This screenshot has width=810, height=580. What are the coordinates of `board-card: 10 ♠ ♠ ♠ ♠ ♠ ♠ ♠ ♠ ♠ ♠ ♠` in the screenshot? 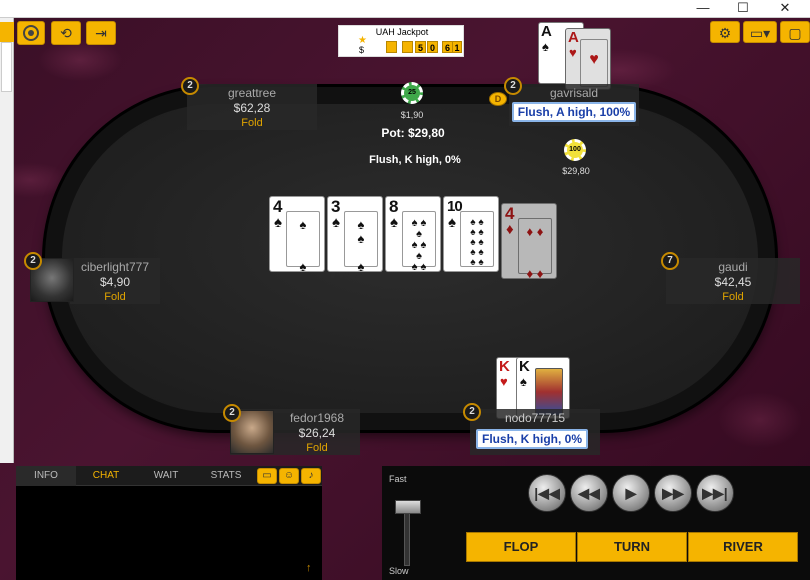 It's located at (471, 234).